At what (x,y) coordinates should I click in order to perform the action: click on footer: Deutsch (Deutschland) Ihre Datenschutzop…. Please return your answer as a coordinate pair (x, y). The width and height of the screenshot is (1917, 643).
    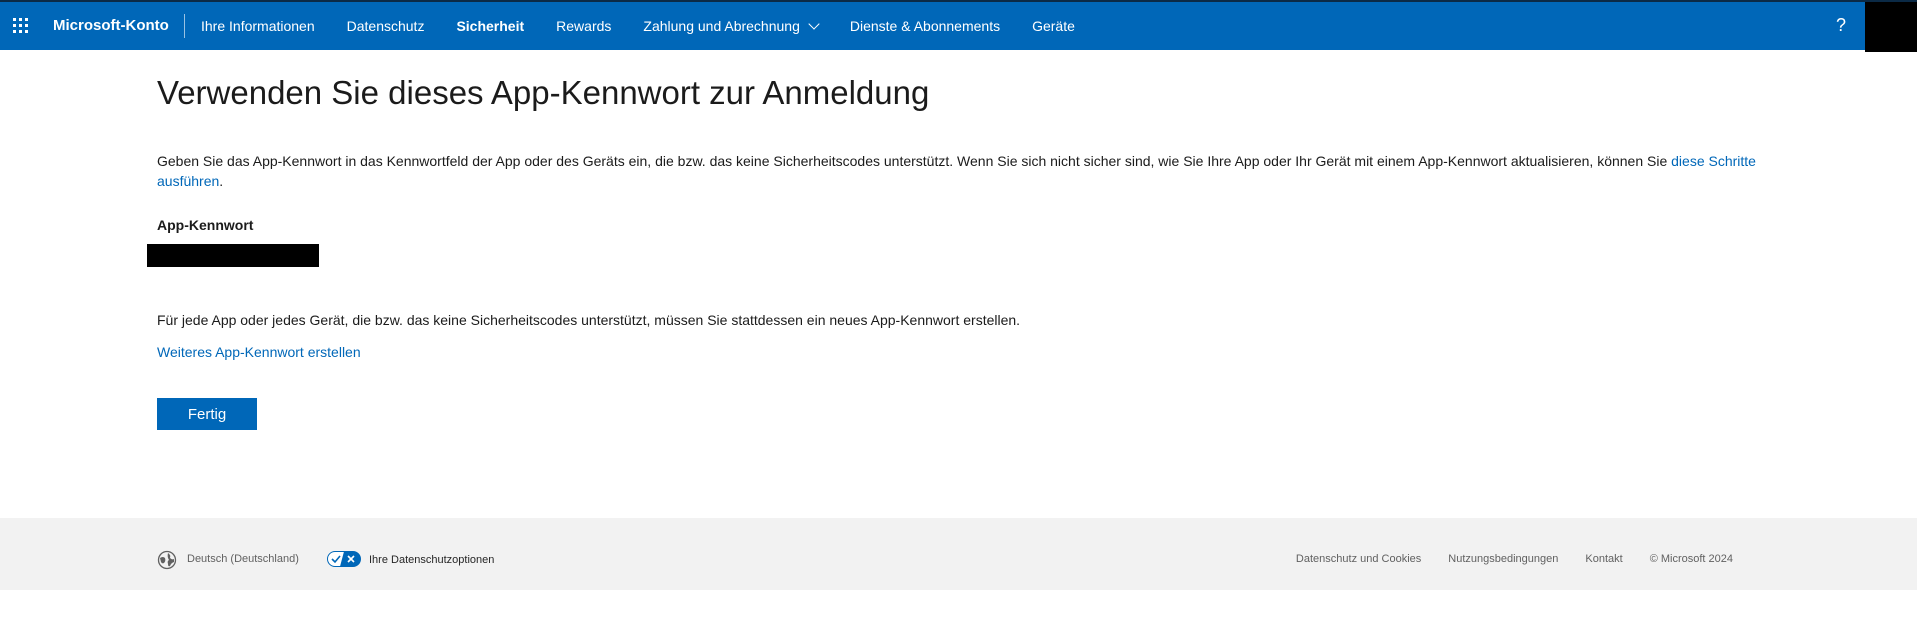
    Looking at the image, I should click on (958, 554).